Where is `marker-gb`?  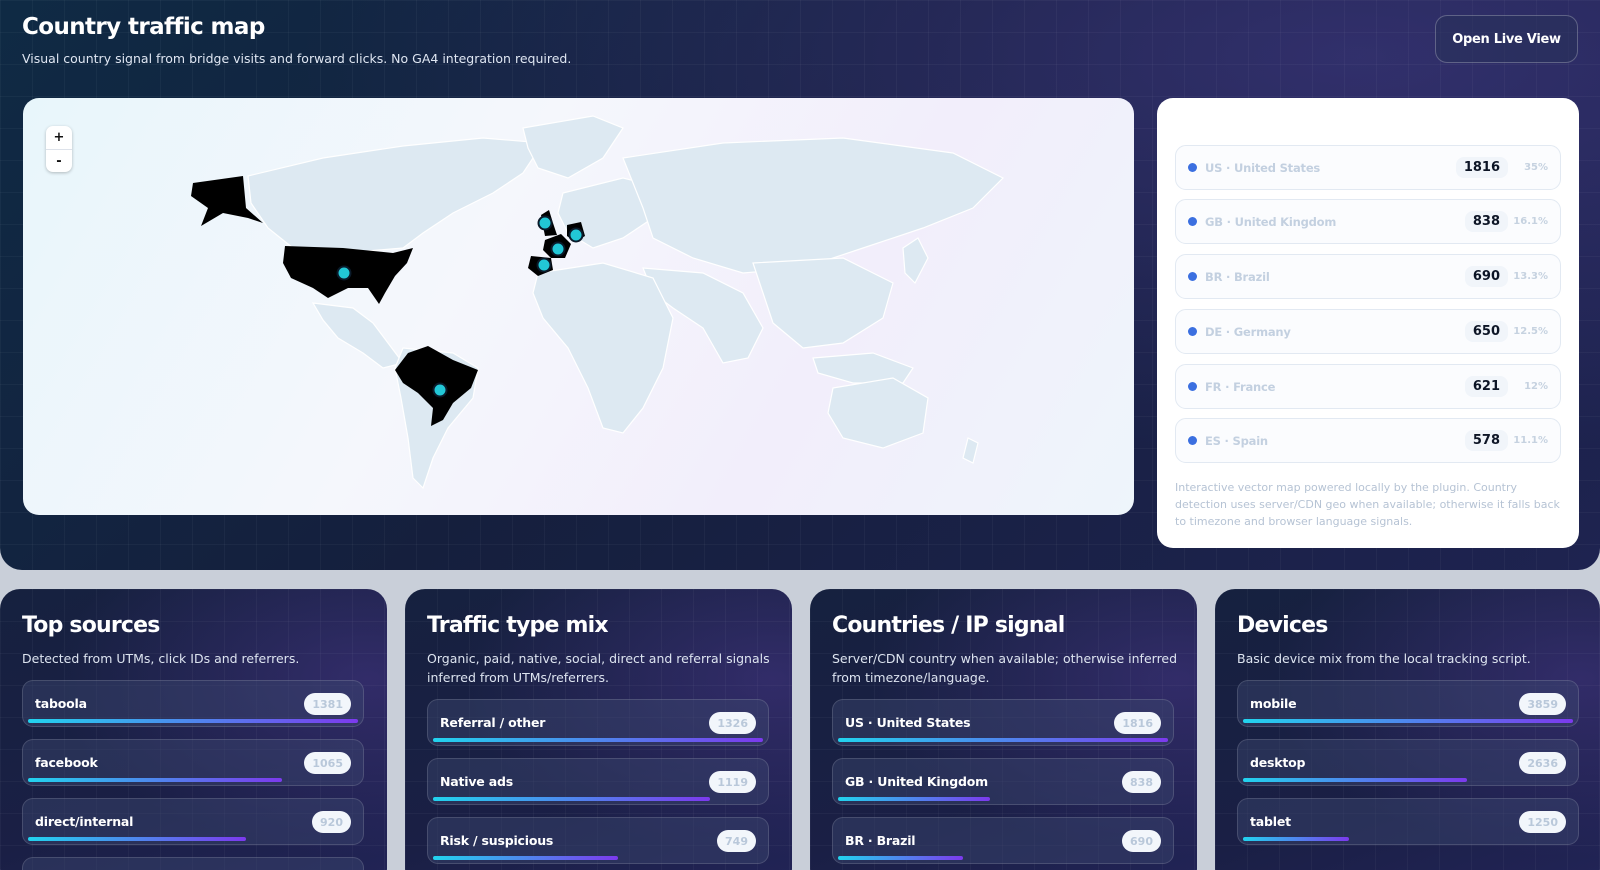
marker-gb is located at coordinates (545, 223).